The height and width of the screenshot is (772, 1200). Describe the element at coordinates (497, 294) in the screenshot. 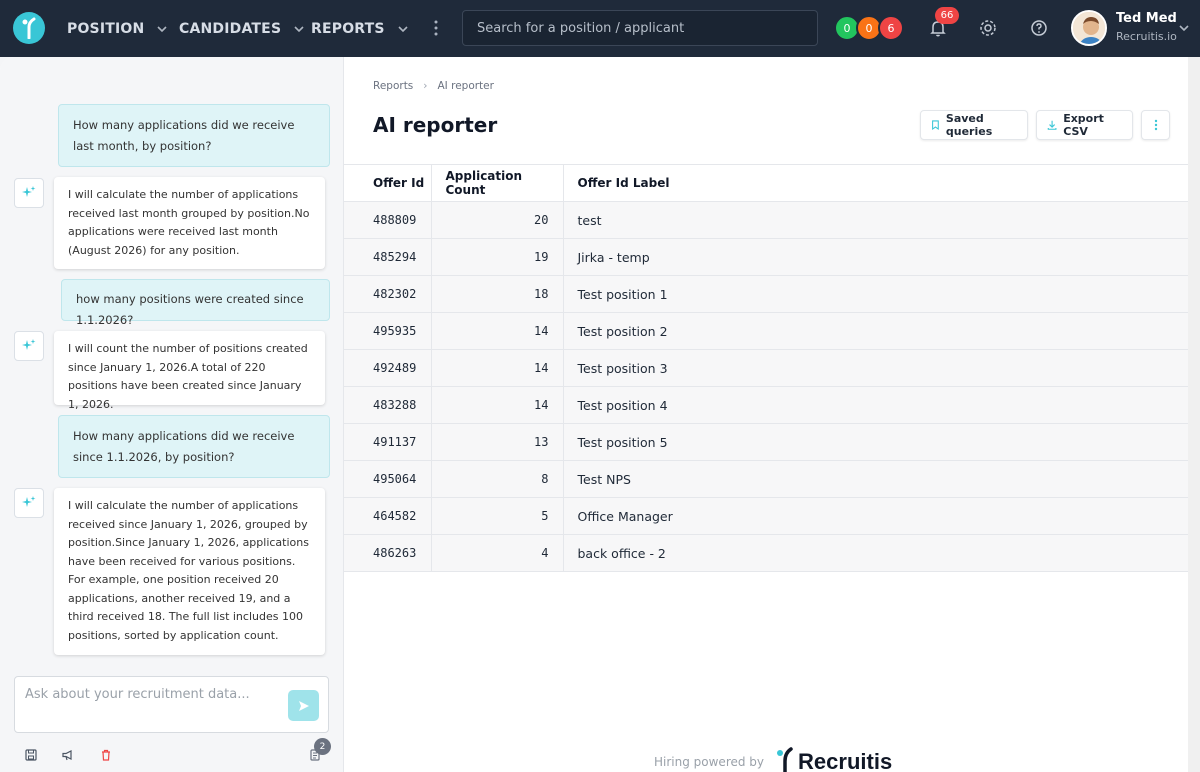

I see `cell-application-count: 18` at that location.